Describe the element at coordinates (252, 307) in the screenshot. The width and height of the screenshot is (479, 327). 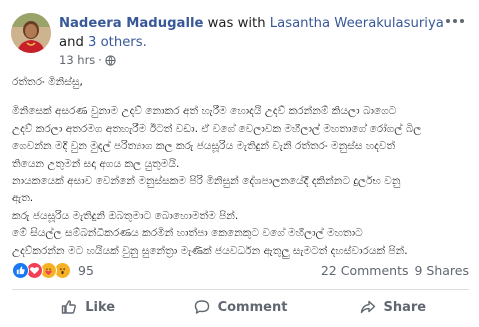
I see `comment-label: Comment` at that location.